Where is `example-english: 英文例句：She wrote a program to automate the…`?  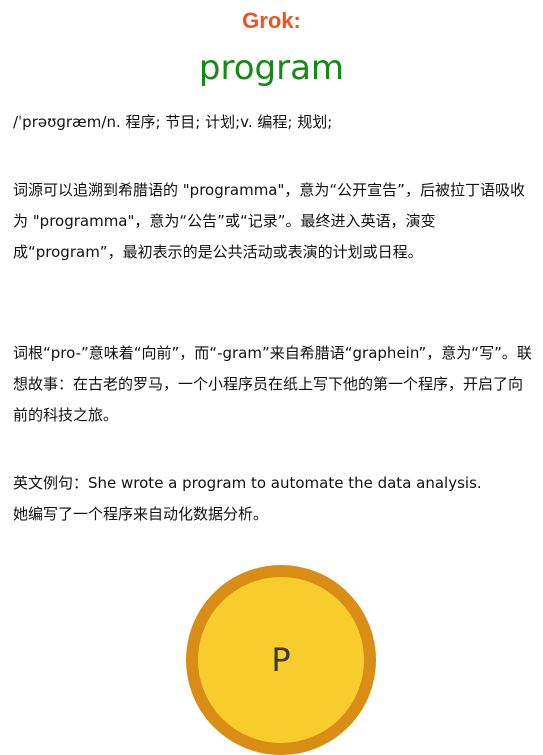
example-english: 英文例句：She wrote a program to automate the… is located at coordinates (247, 483).